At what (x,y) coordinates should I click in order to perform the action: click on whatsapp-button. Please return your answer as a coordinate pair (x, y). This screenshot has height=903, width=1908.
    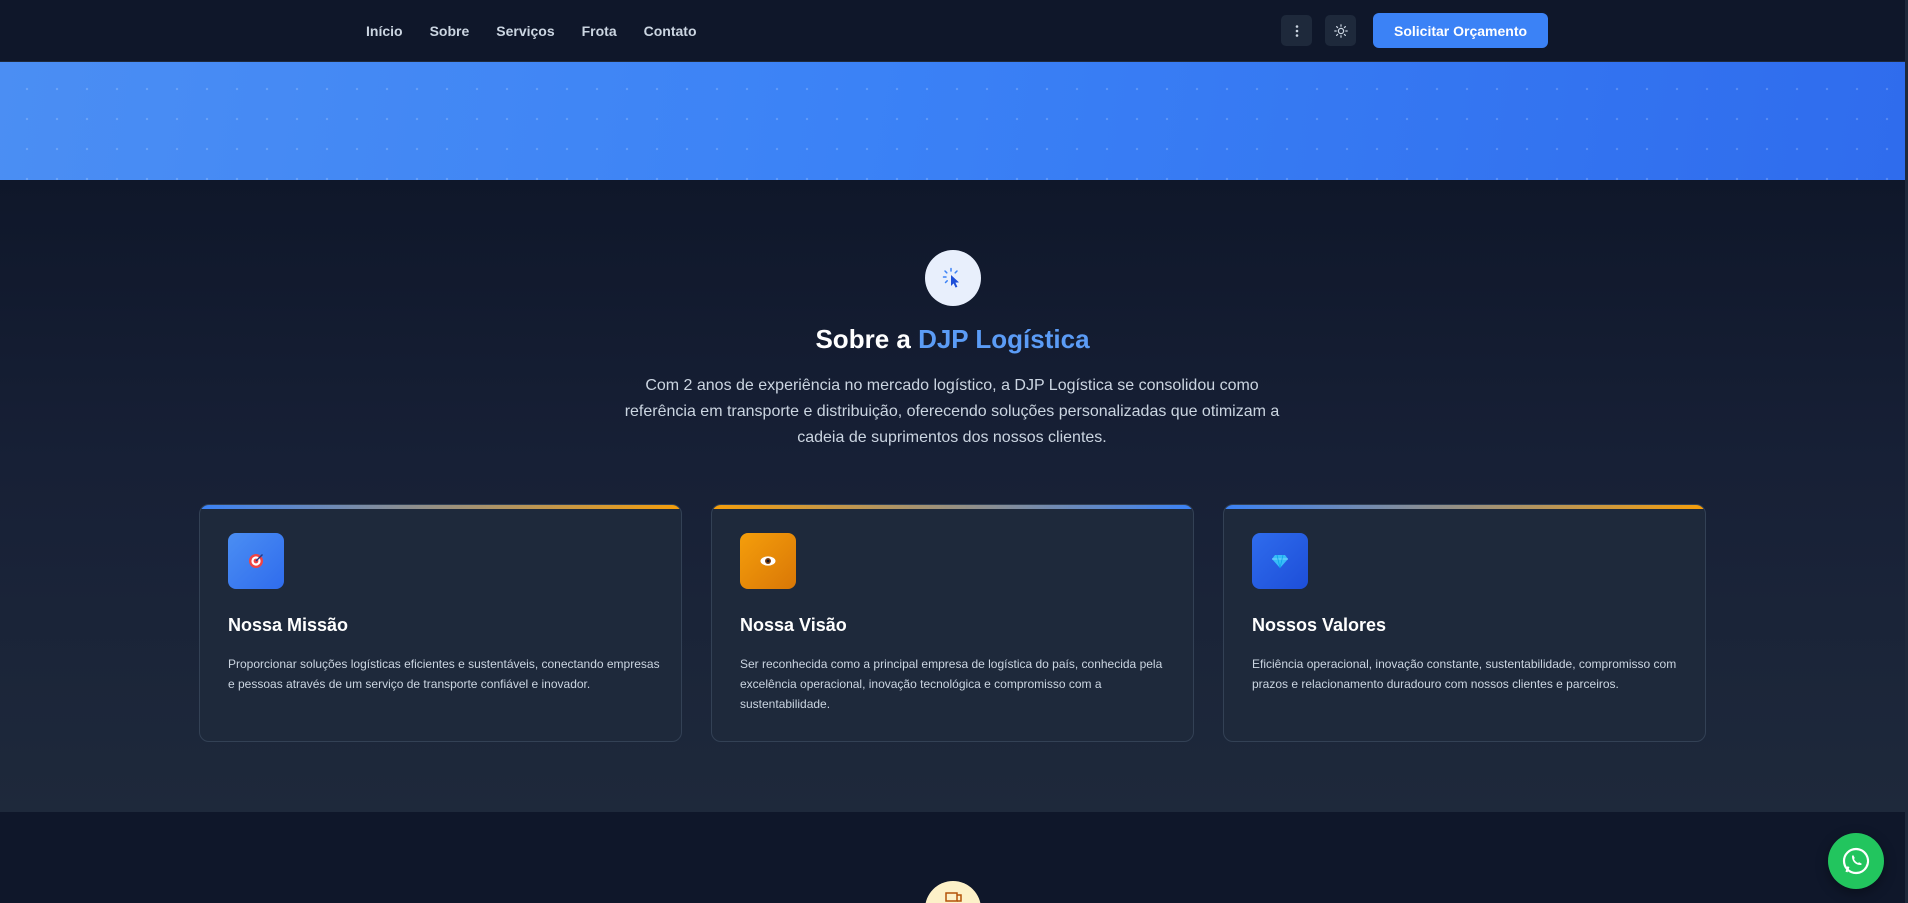
    Looking at the image, I should click on (1856, 861).